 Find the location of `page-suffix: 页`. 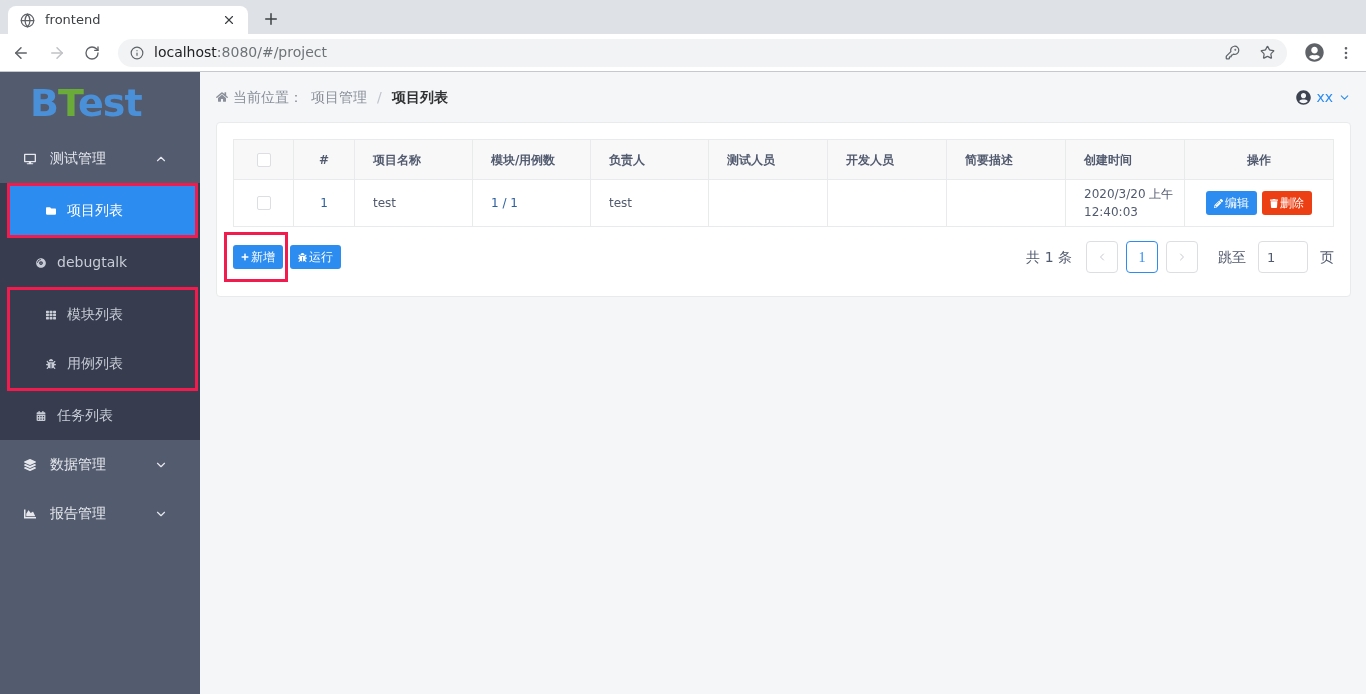

page-suffix: 页 is located at coordinates (1327, 257).